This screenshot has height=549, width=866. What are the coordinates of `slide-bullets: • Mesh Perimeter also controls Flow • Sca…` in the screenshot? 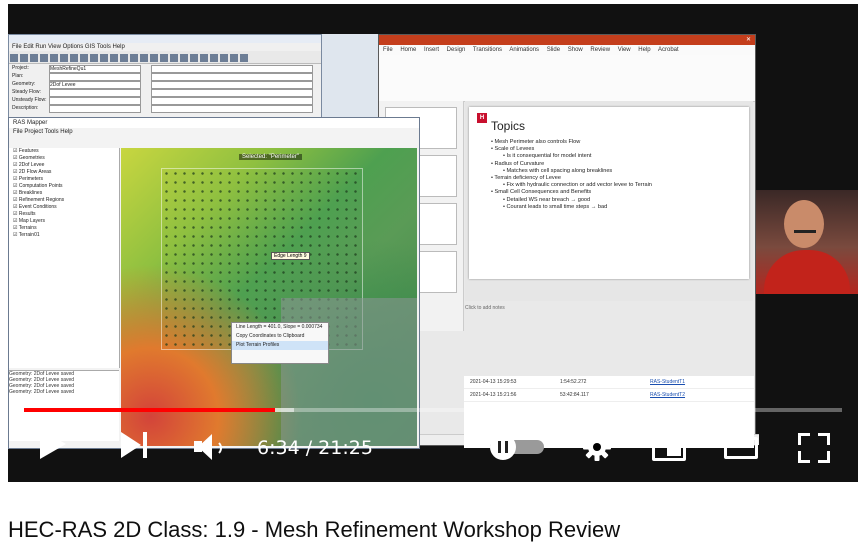 It's located at (571, 175).